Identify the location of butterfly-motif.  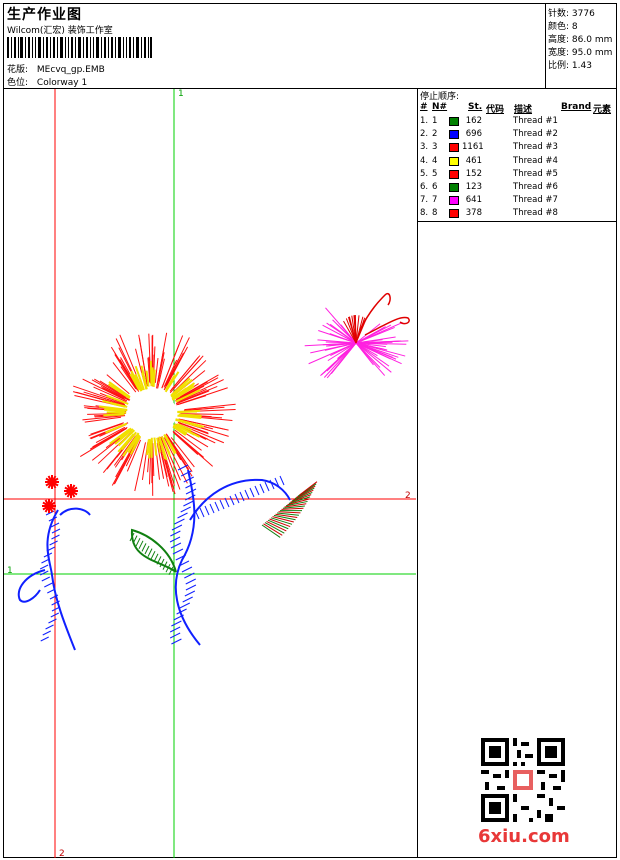
(357, 336).